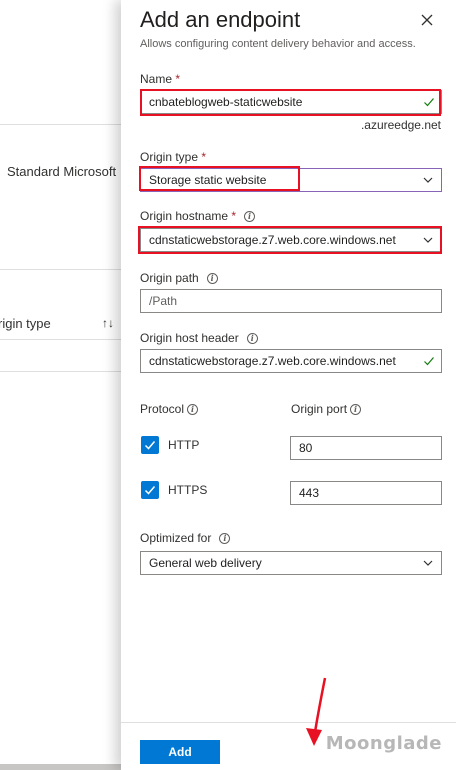 The width and height of the screenshot is (456, 770). Describe the element at coordinates (383, 743) in the screenshot. I see `watermark: Moonglade` at that location.